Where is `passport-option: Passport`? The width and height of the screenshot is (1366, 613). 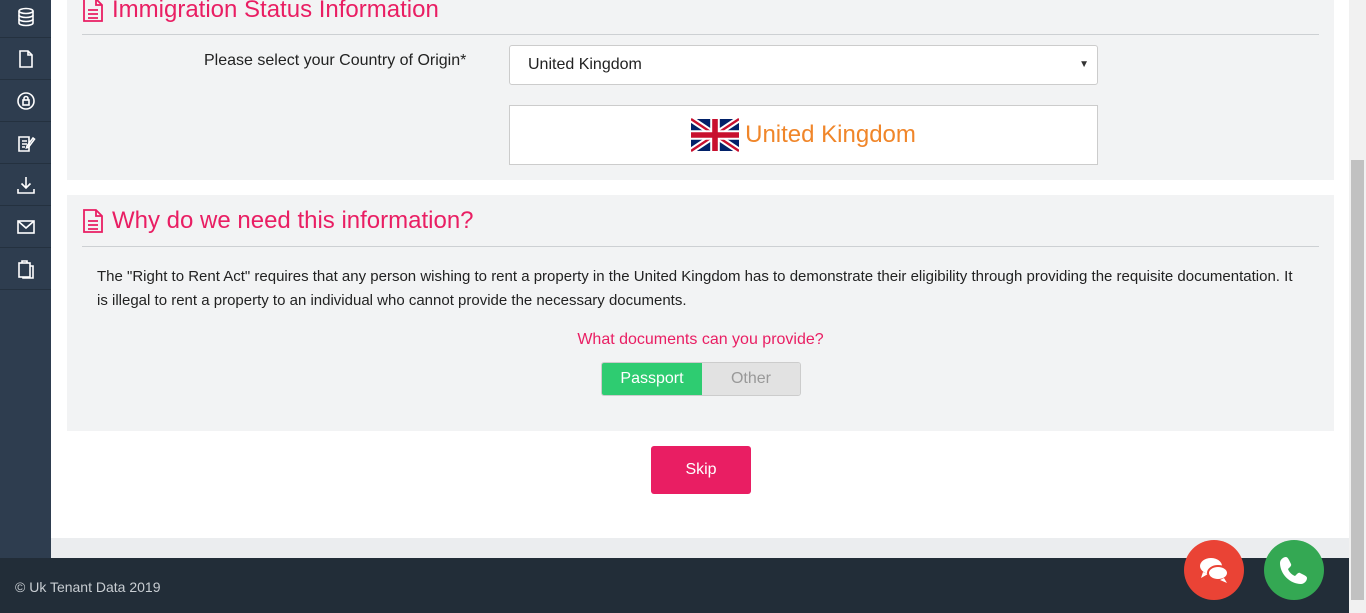
passport-option: Passport is located at coordinates (652, 379).